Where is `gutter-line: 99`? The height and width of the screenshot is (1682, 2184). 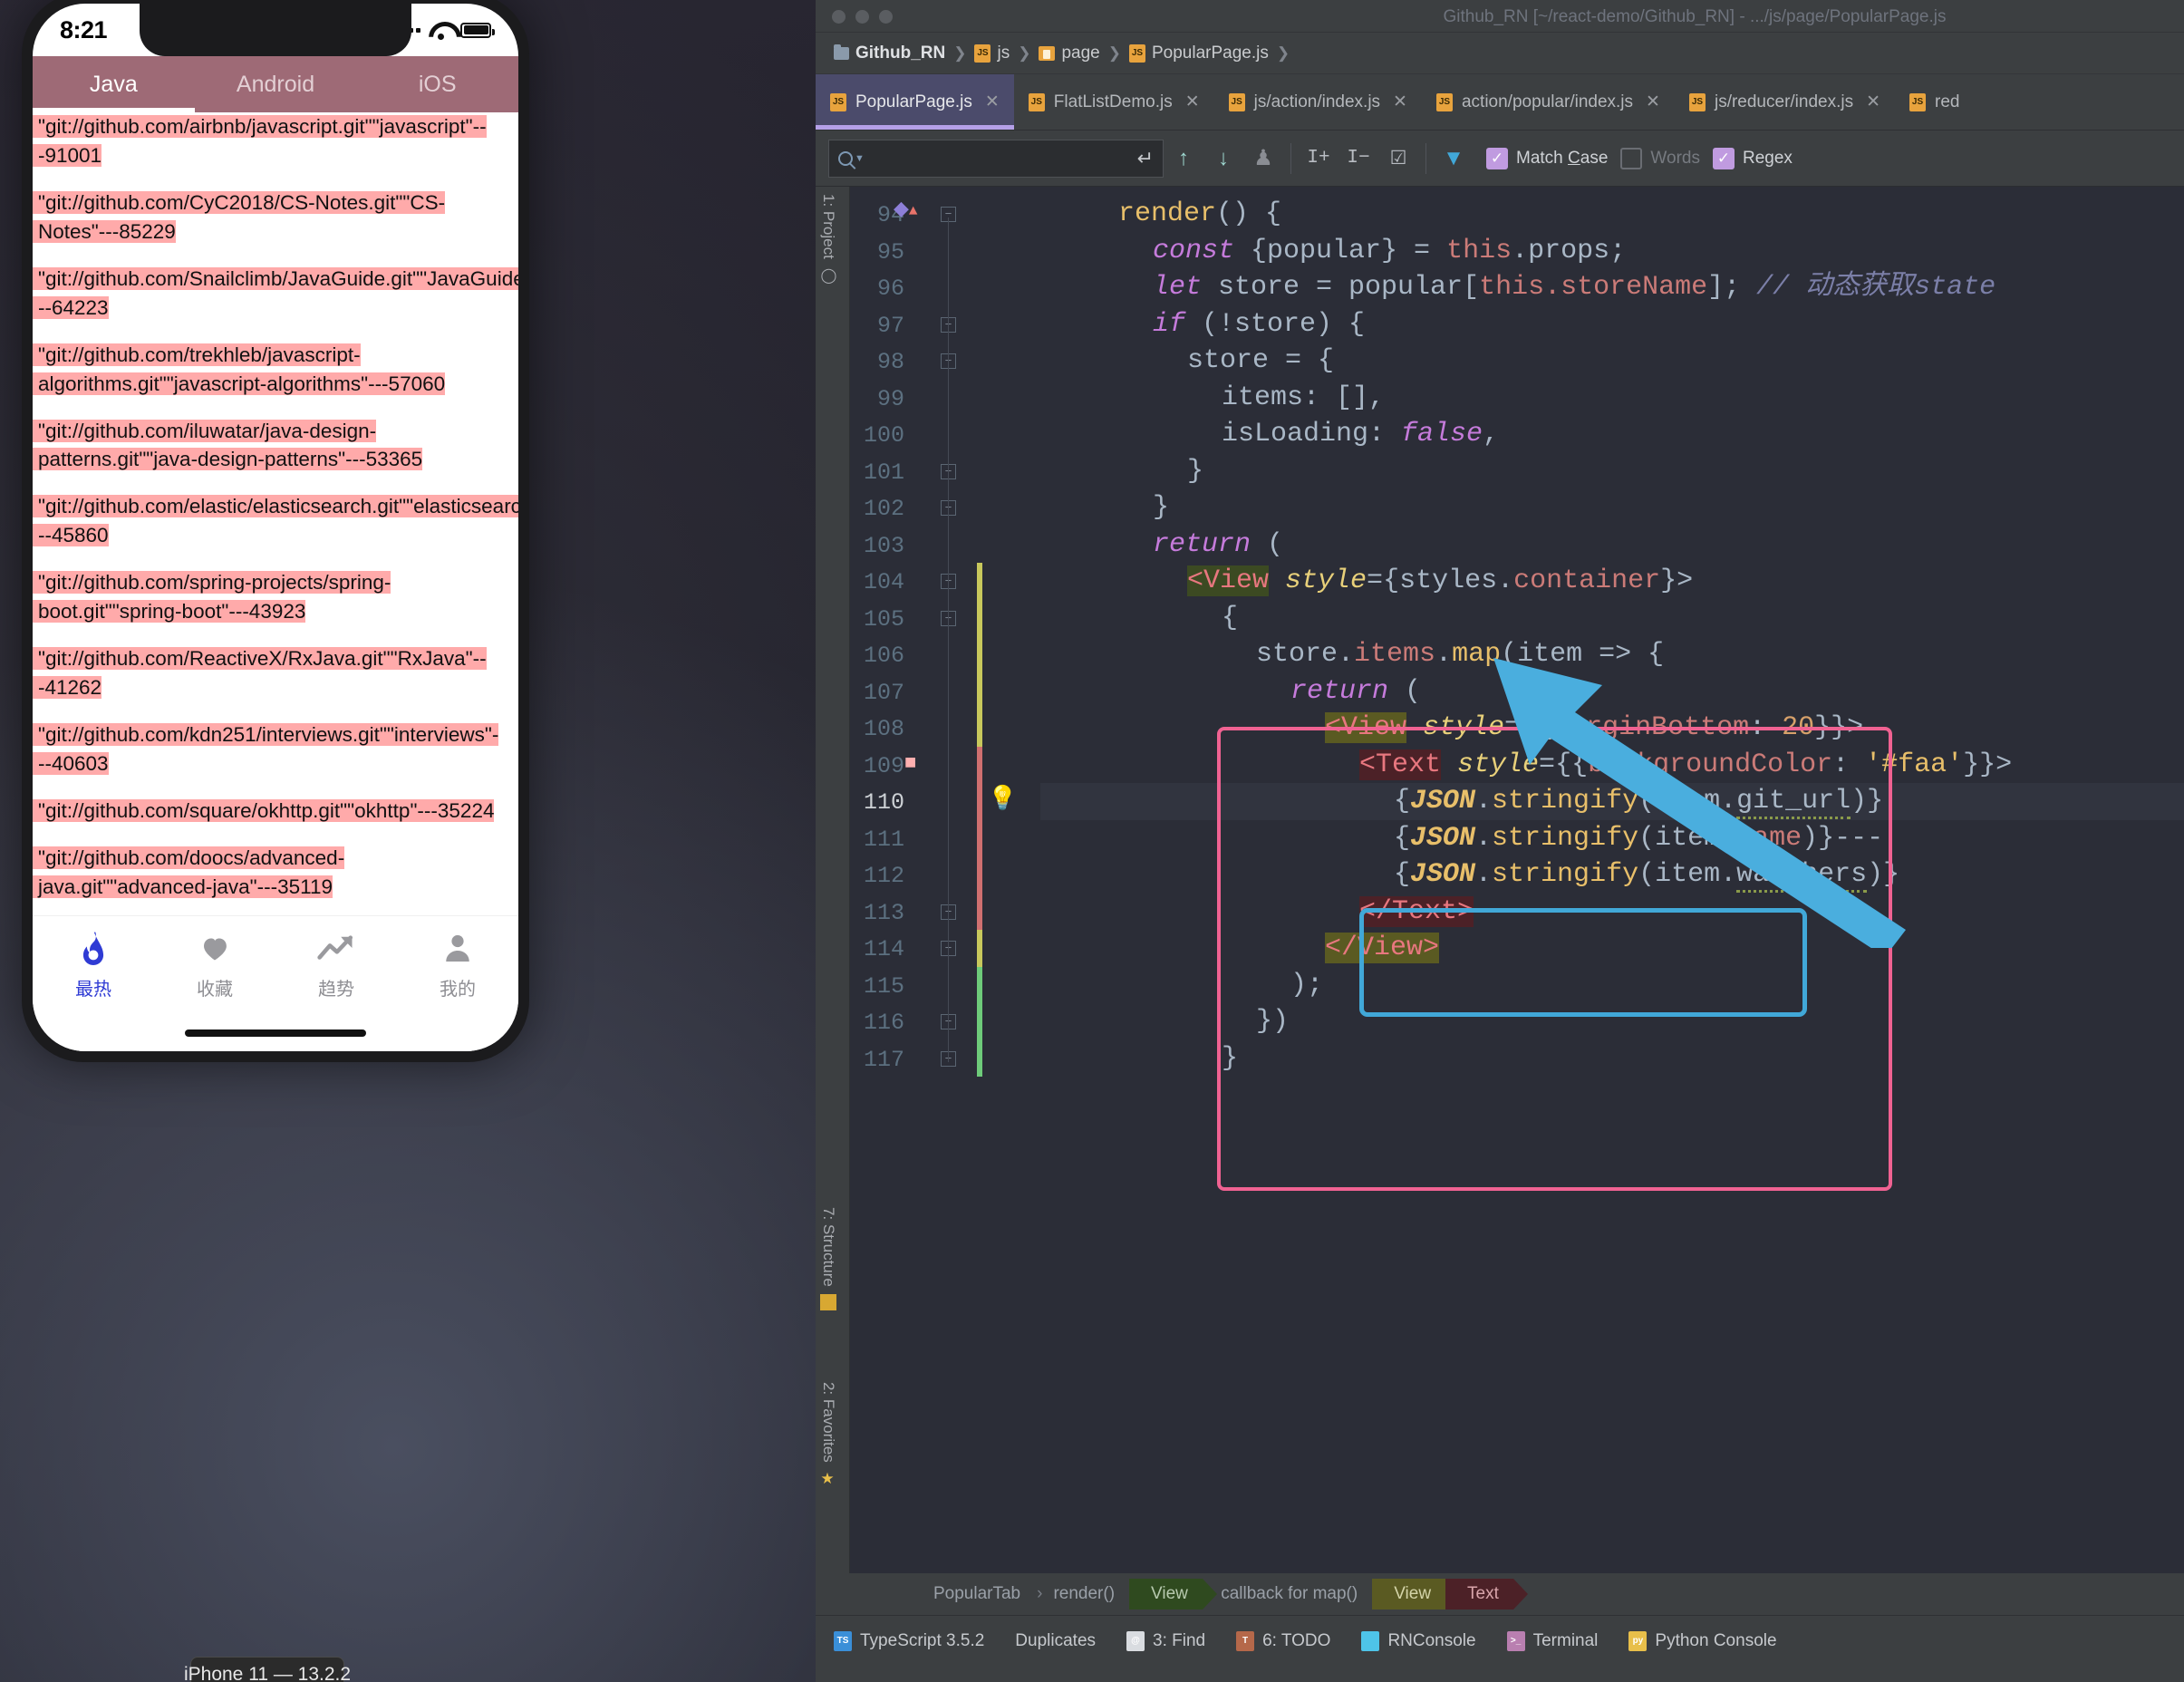 gutter-line: 99 is located at coordinates (945, 398).